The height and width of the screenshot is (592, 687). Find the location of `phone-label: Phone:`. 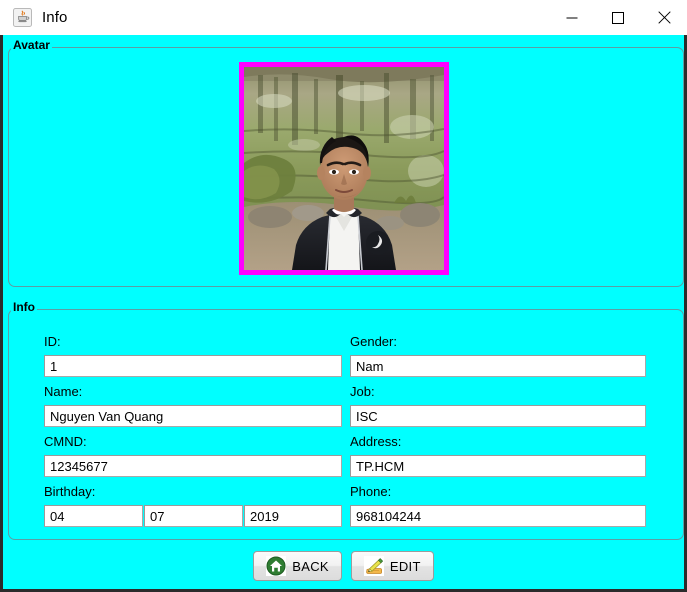

phone-label: Phone: is located at coordinates (371, 491).